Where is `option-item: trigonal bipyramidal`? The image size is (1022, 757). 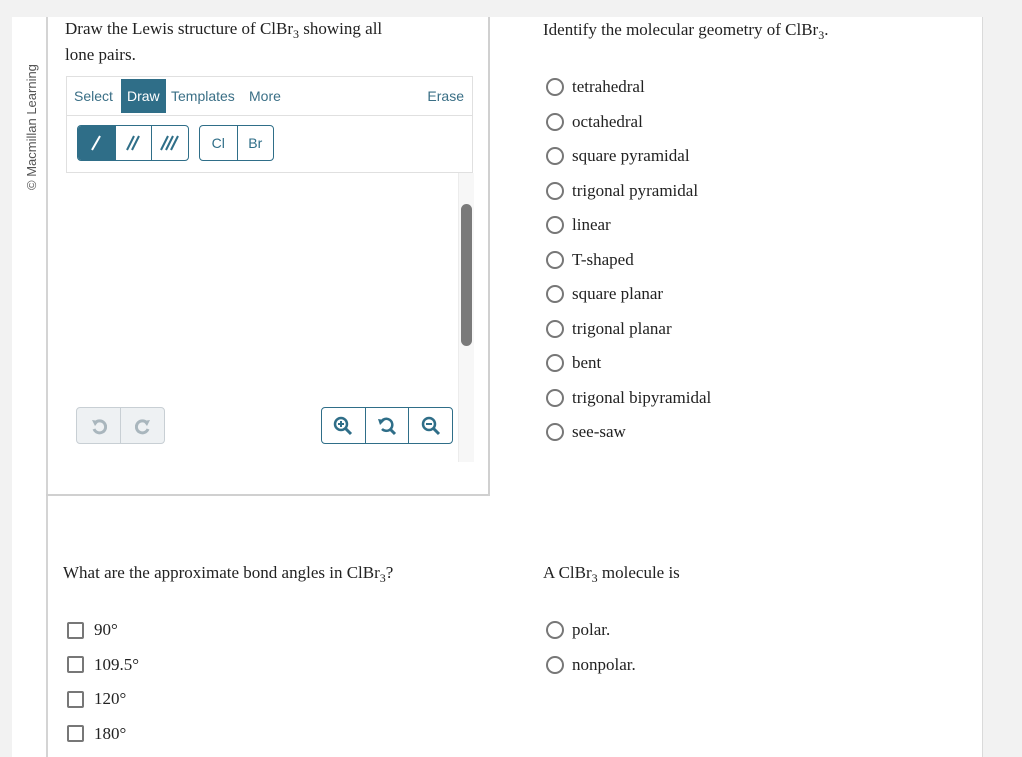
option-item: trigonal bipyramidal is located at coordinates (628, 398).